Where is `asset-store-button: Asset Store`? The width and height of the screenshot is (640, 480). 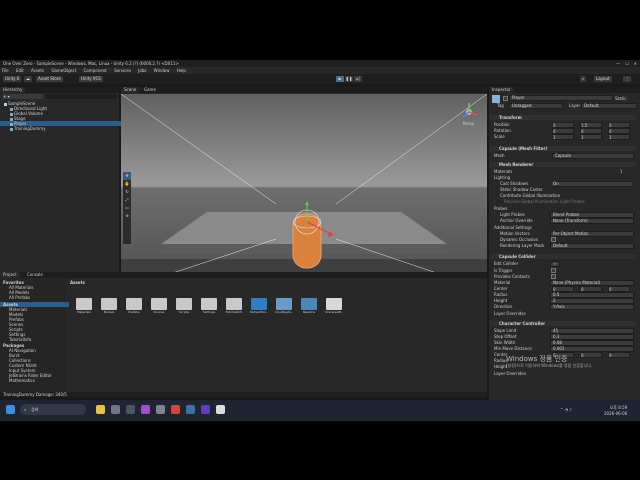
asset-store-button: Asset Store is located at coordinates (49, 79).